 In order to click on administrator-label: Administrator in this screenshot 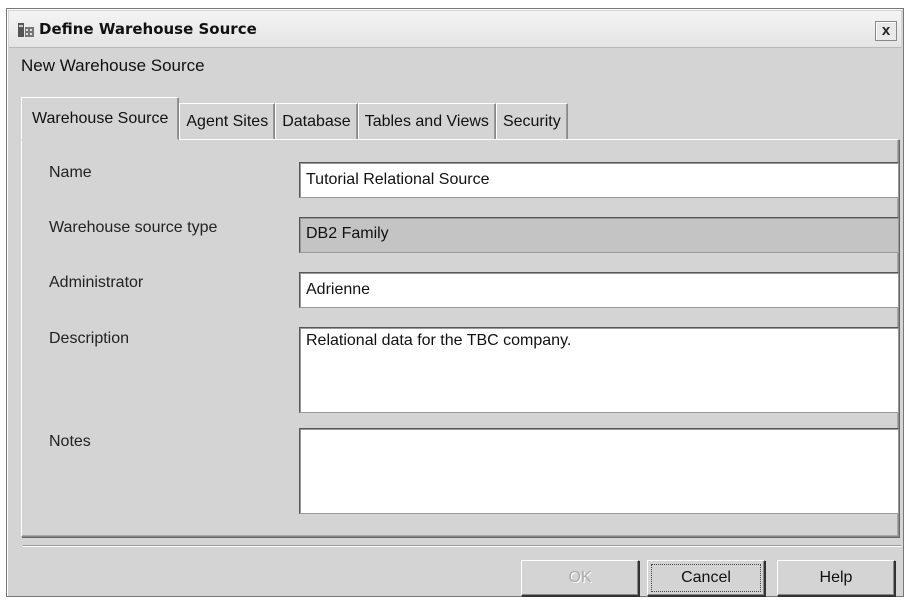, I will do `click(96, 282)`.